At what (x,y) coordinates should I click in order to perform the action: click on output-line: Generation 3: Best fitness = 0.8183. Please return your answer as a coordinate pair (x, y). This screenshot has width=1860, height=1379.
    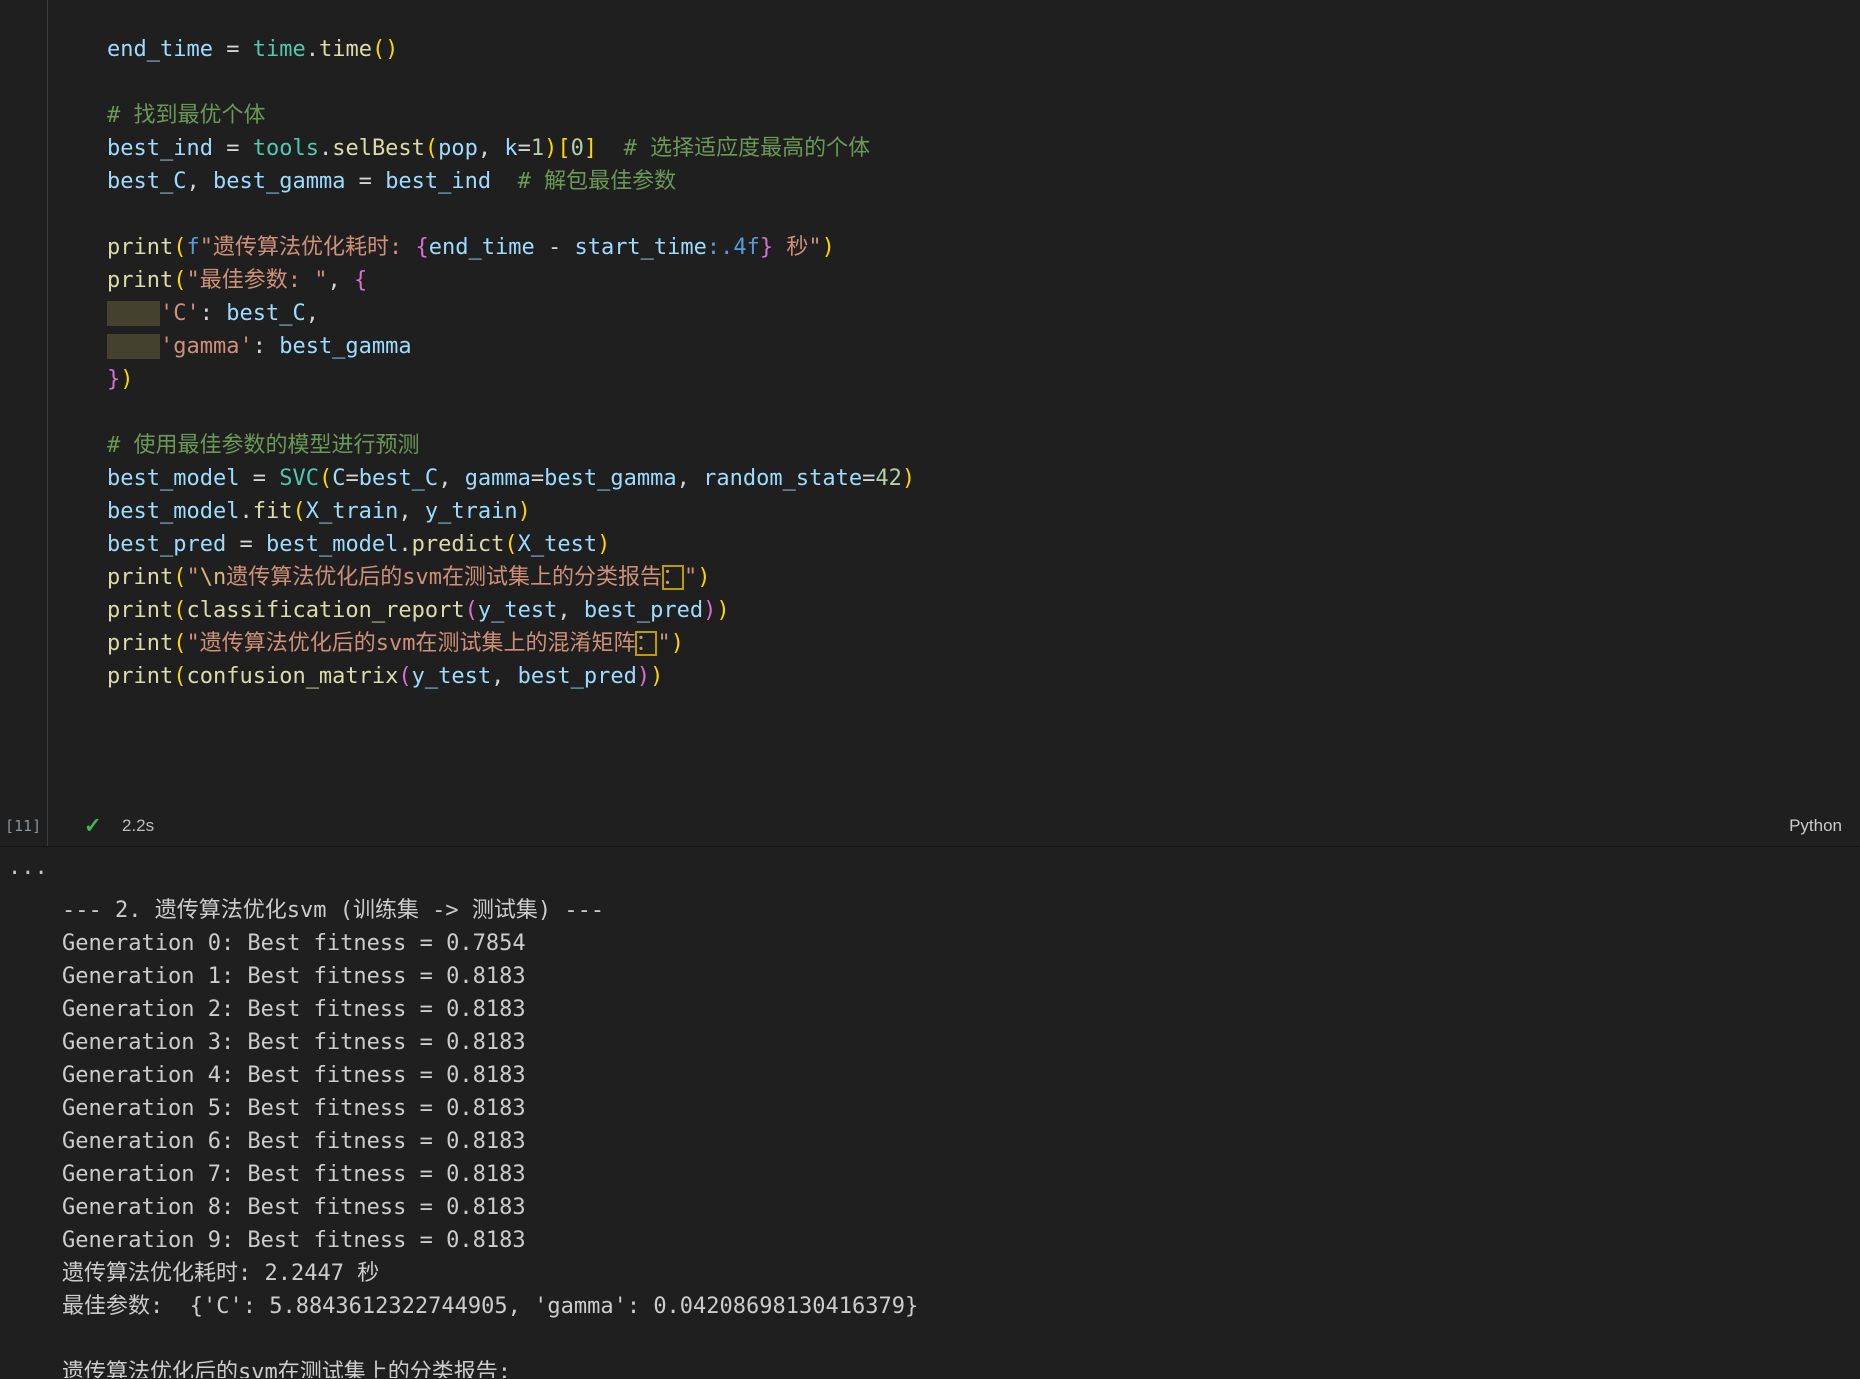
    Looking at the image, I should click on (294, 1042).